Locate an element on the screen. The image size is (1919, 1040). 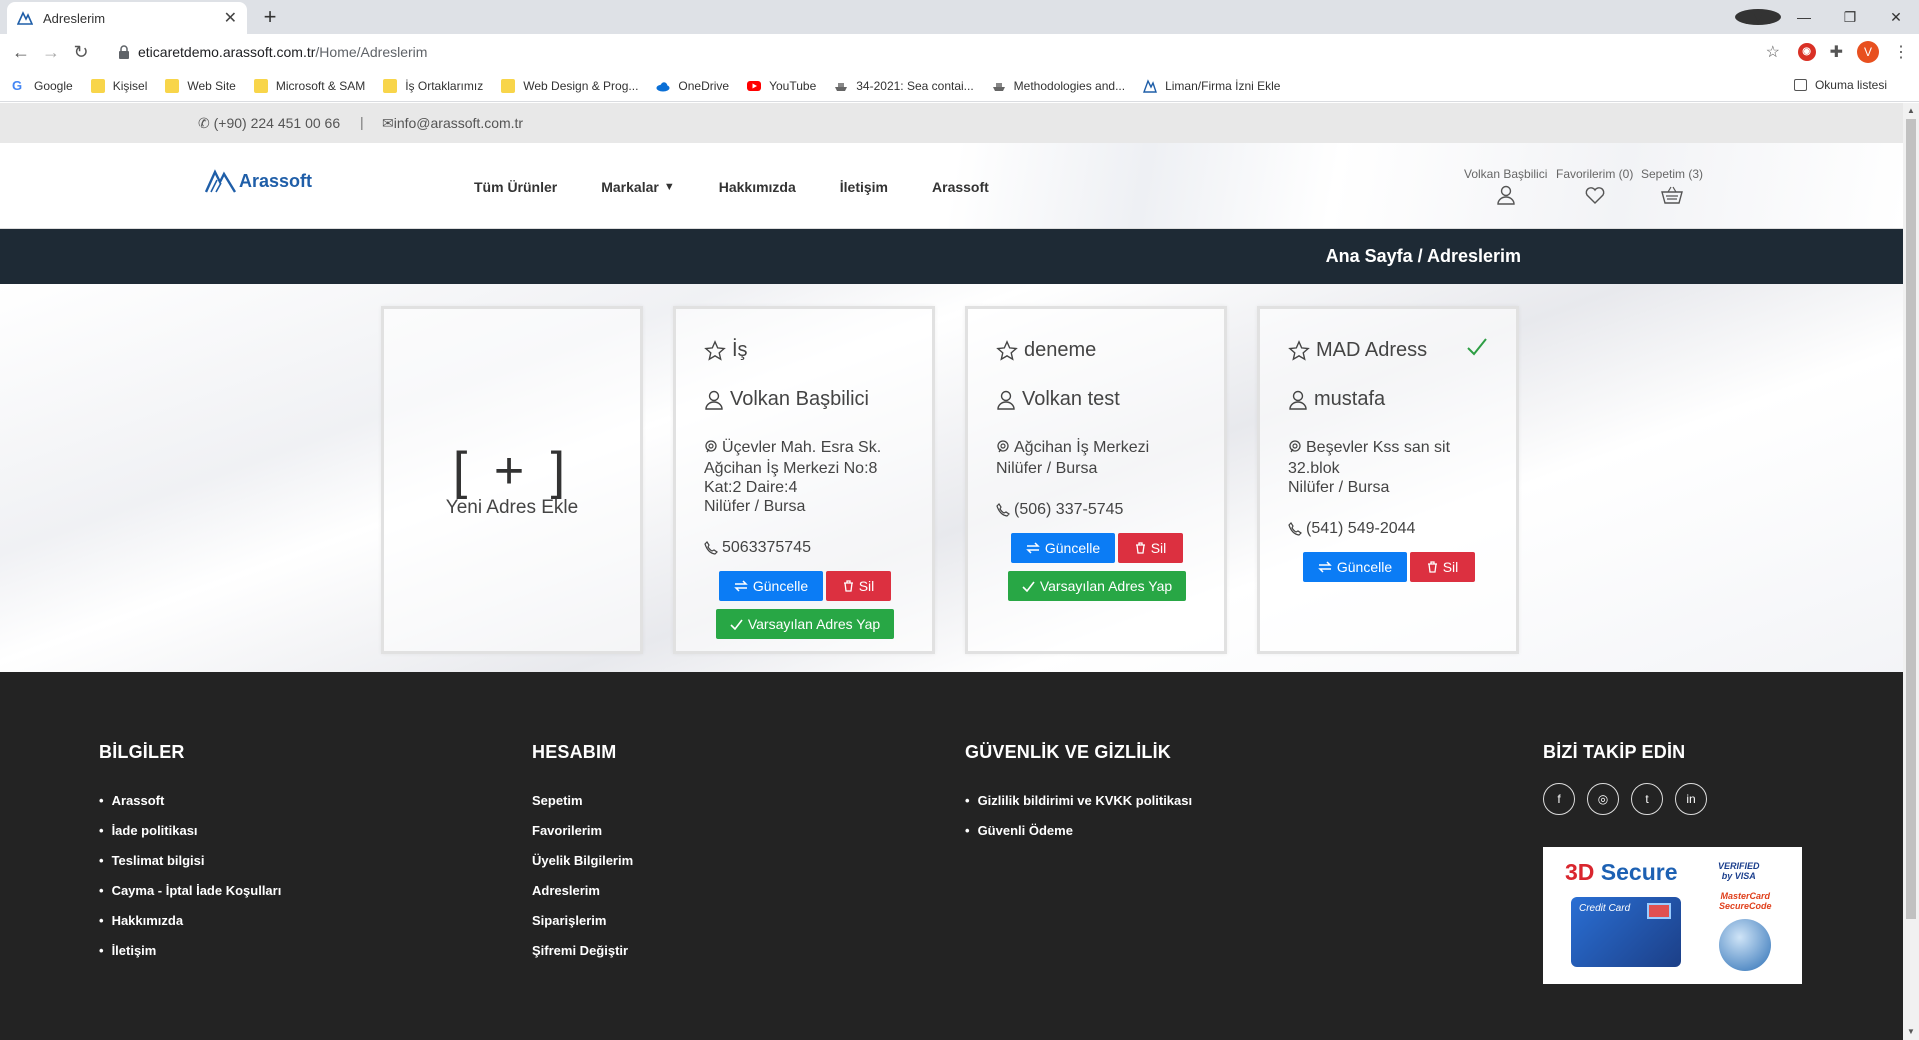
adblock-extension-icon: ◉ is located at coordinates (1806, 52).